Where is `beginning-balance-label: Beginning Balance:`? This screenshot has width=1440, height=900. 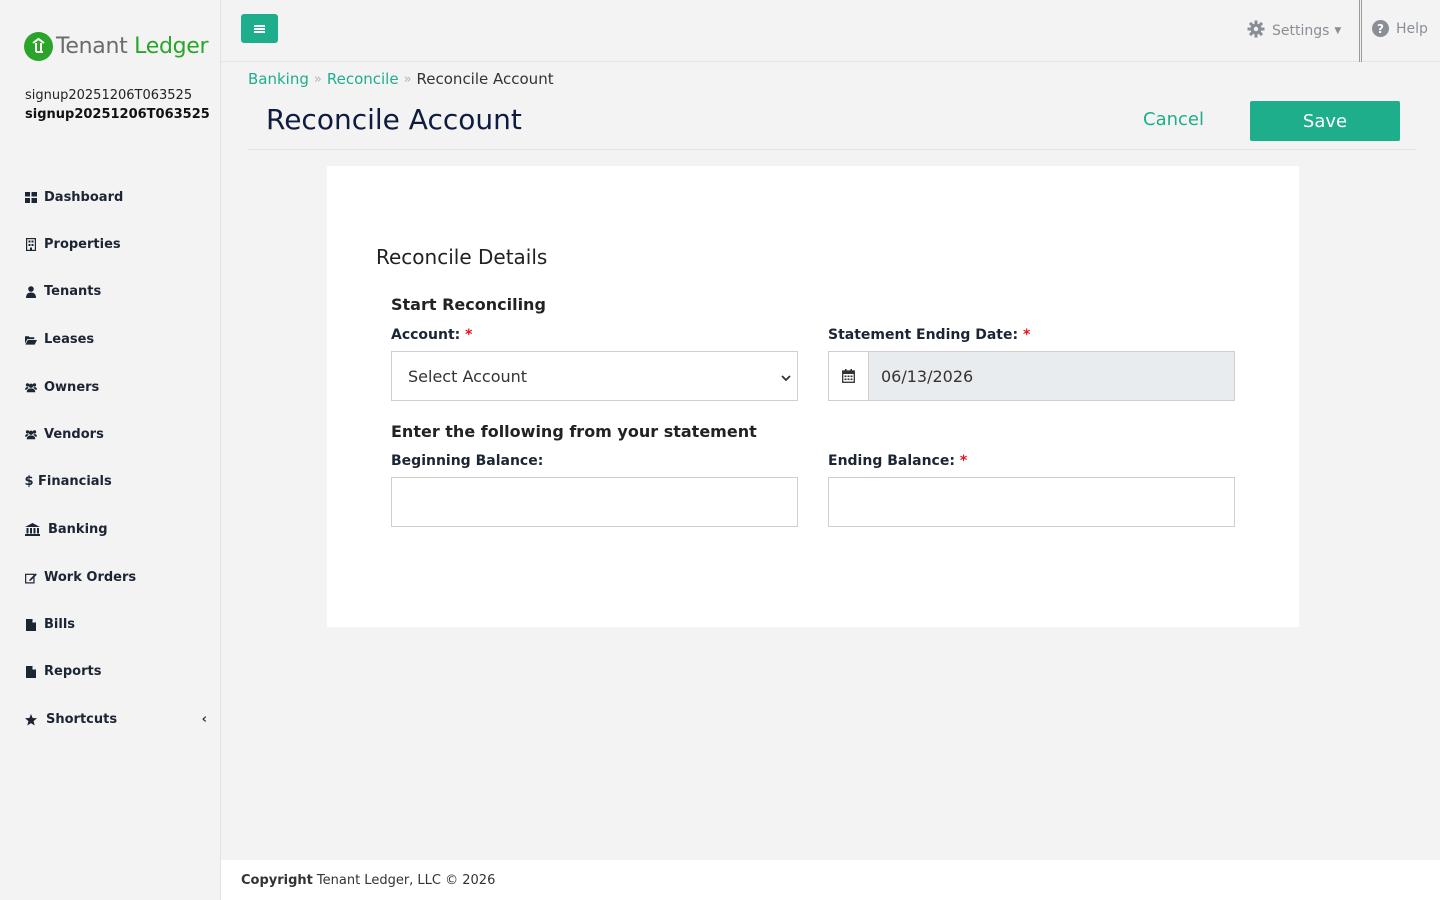
beginning-balance-label: Beginning Balance: is located at coordinates (467, 461).